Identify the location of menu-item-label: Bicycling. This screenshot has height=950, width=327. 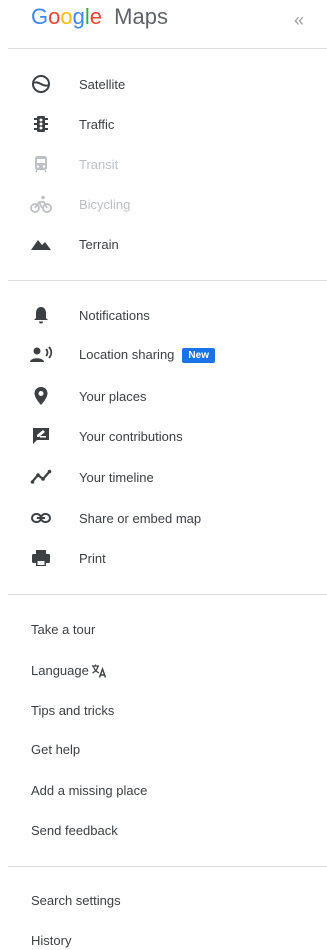
(105, 204).